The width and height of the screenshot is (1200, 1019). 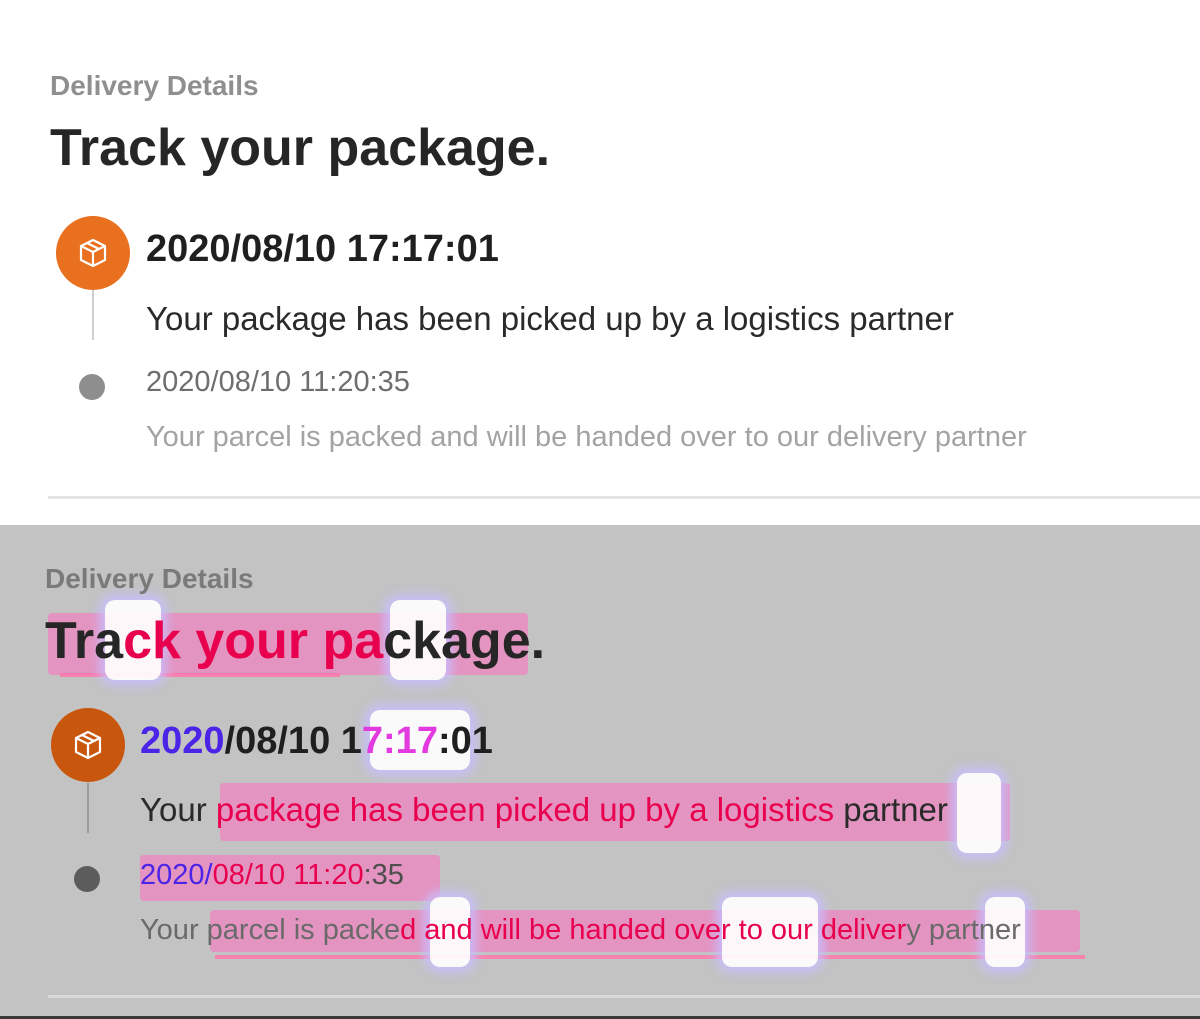 What do you see at coordinates (979, 813) in the screenshot?
I see `highlight-mark` at bounding box center [979, 813].